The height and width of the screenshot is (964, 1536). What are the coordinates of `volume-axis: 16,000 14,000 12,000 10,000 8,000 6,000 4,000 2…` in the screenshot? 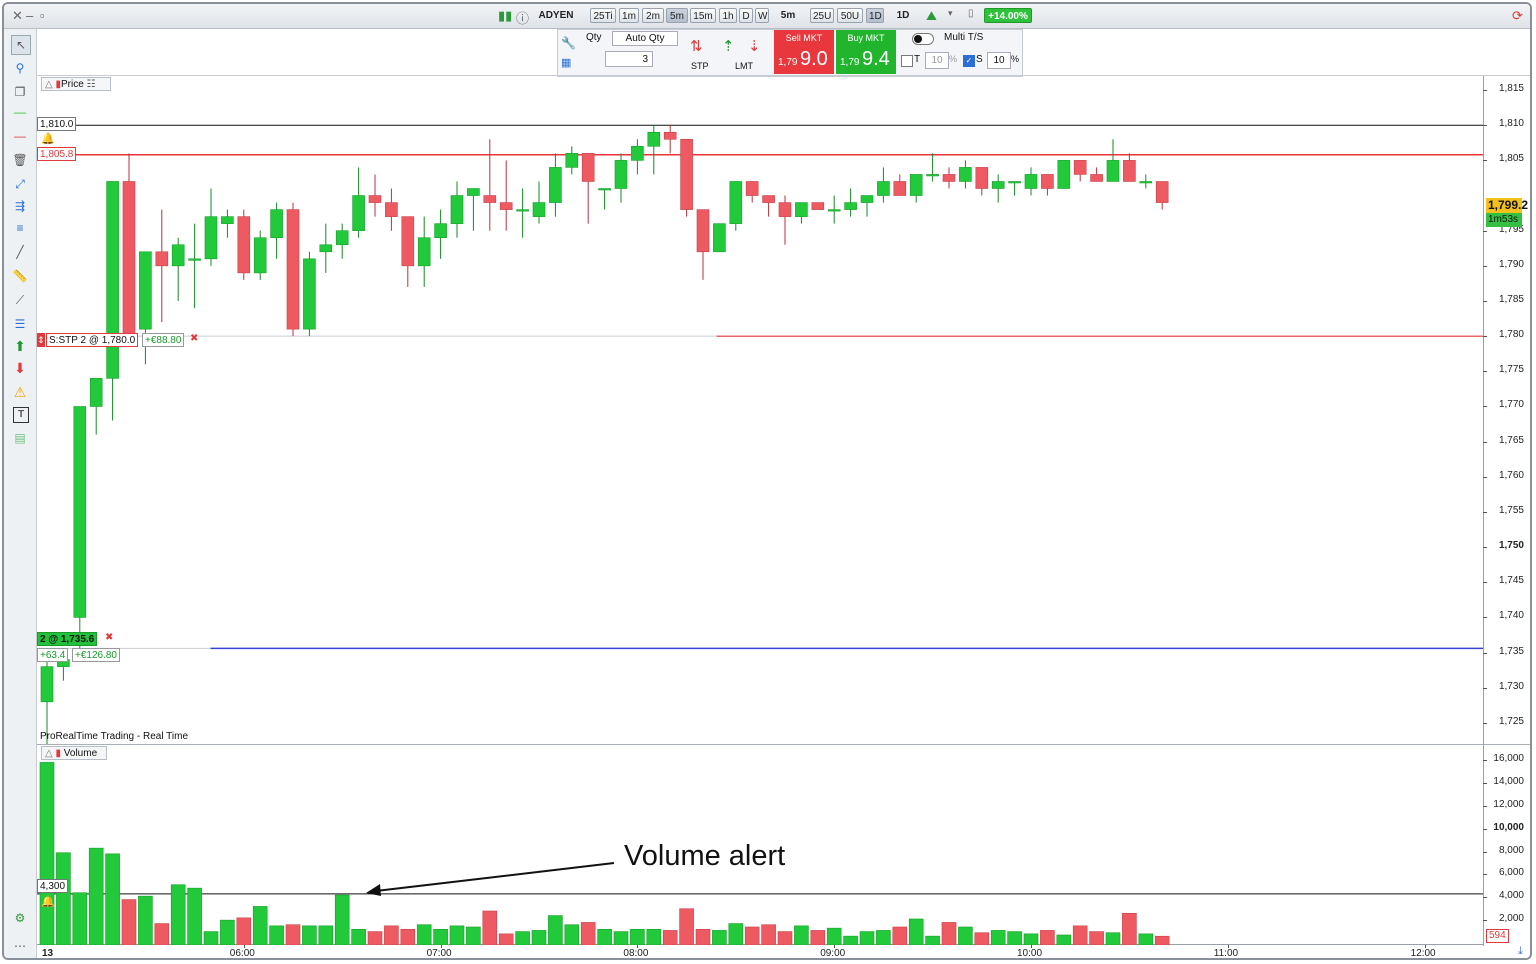 It's located at (1506, 845).